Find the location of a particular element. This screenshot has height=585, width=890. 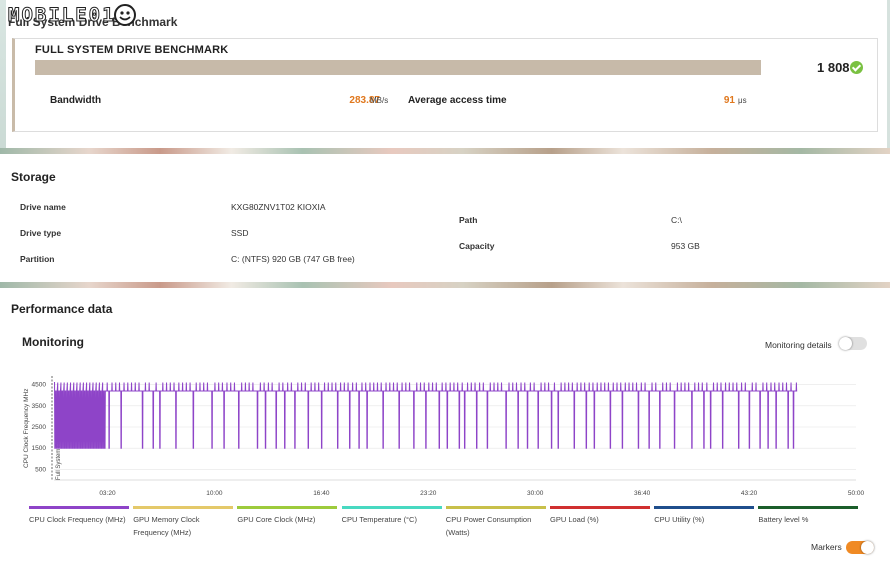

site-logo: MOBILE01 is located at coordinates (62, 15).